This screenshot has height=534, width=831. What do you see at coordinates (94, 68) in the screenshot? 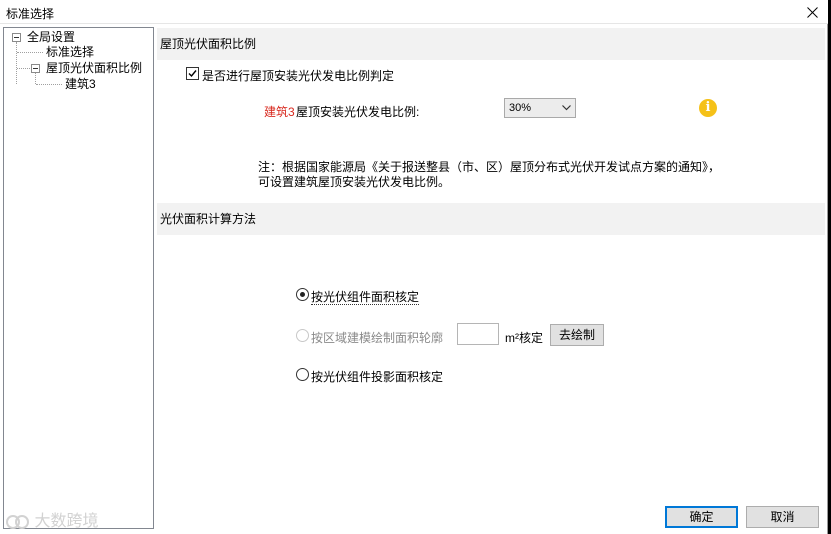
I see `tree-item-roof-pv-ratio: 屋顶光伏面积比例` at bounding box center [94, 68].